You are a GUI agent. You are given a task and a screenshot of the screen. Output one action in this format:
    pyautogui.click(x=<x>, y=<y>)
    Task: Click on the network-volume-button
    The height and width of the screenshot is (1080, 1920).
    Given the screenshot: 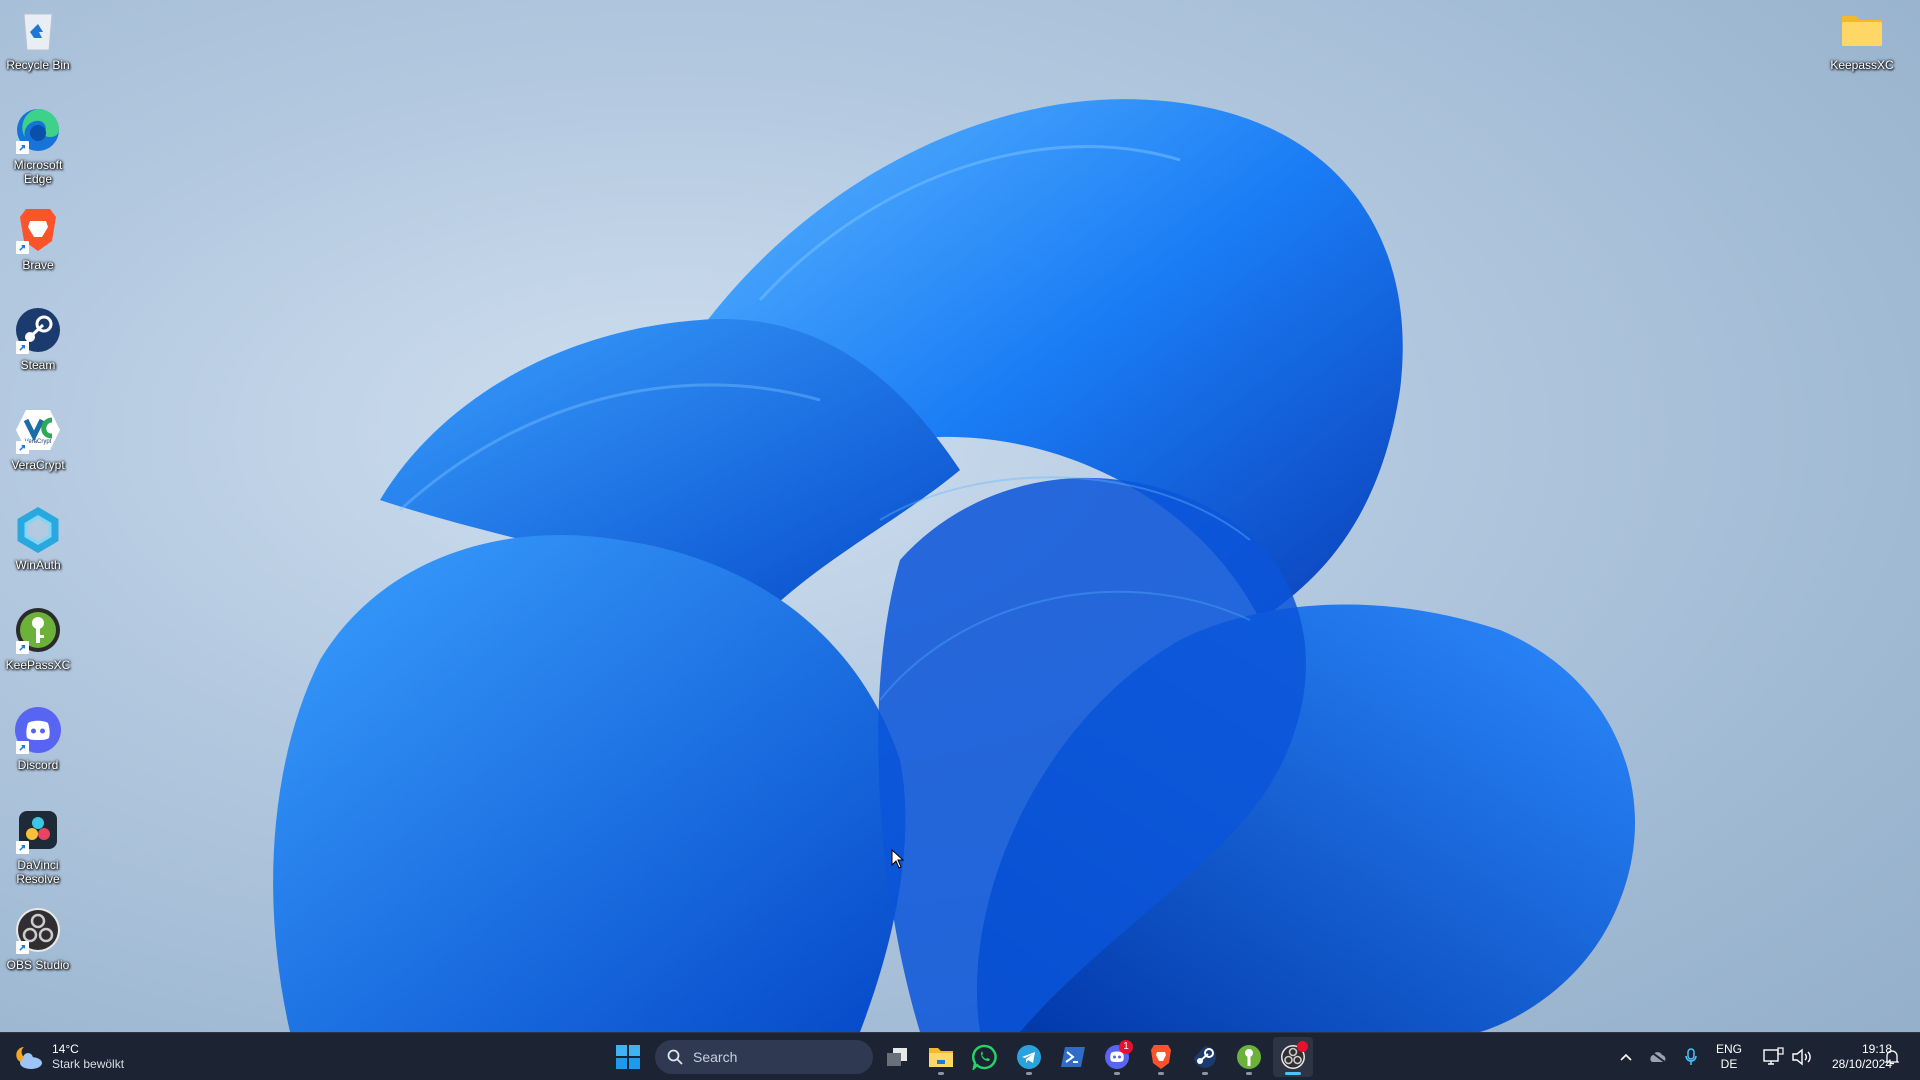 What is the action you would take?
    pyautogui.click(x=1788, y=1057)
    